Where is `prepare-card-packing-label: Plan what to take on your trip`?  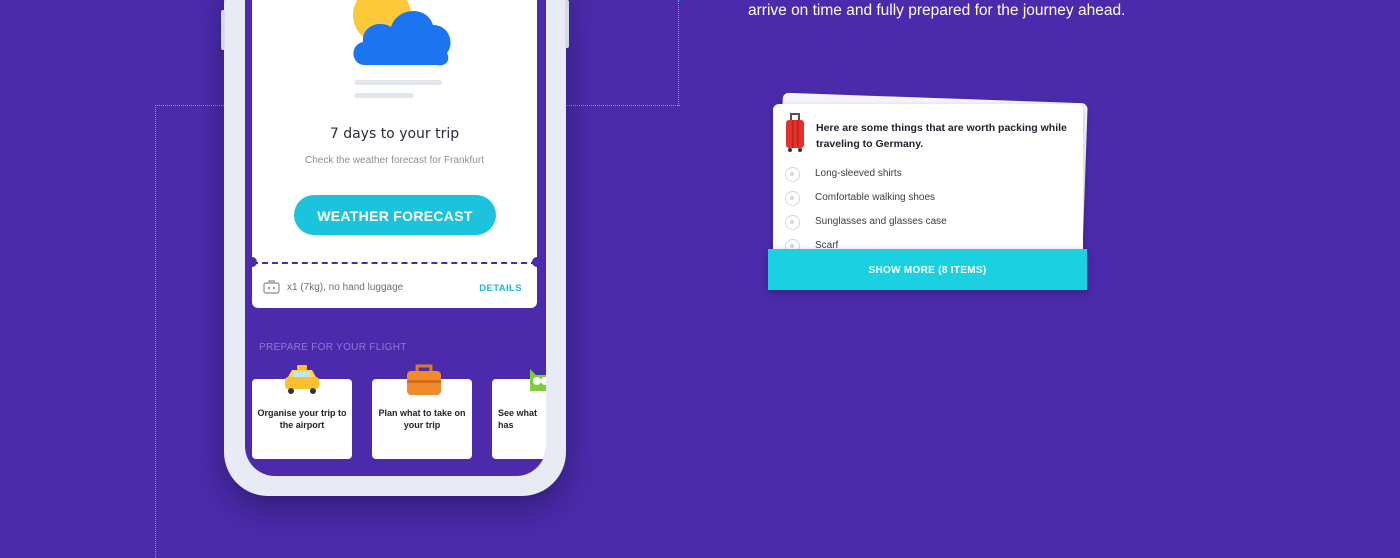 prepare-card-packing-label: Plan what to take on your trip is located at coordinates (422, 419).